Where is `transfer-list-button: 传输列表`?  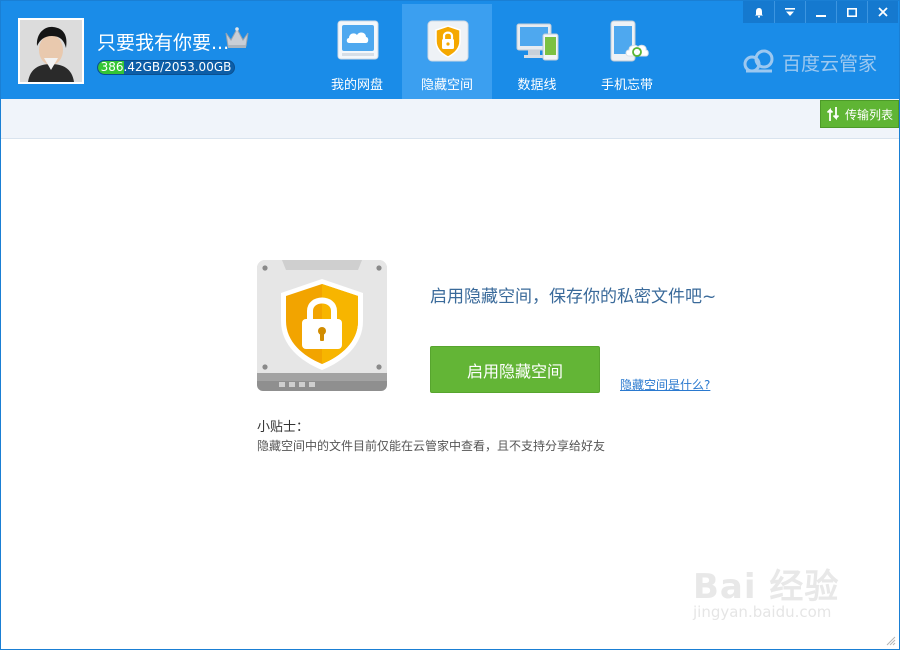 transfer-list-button: 传输列表 is located at coordinates (859, 114).